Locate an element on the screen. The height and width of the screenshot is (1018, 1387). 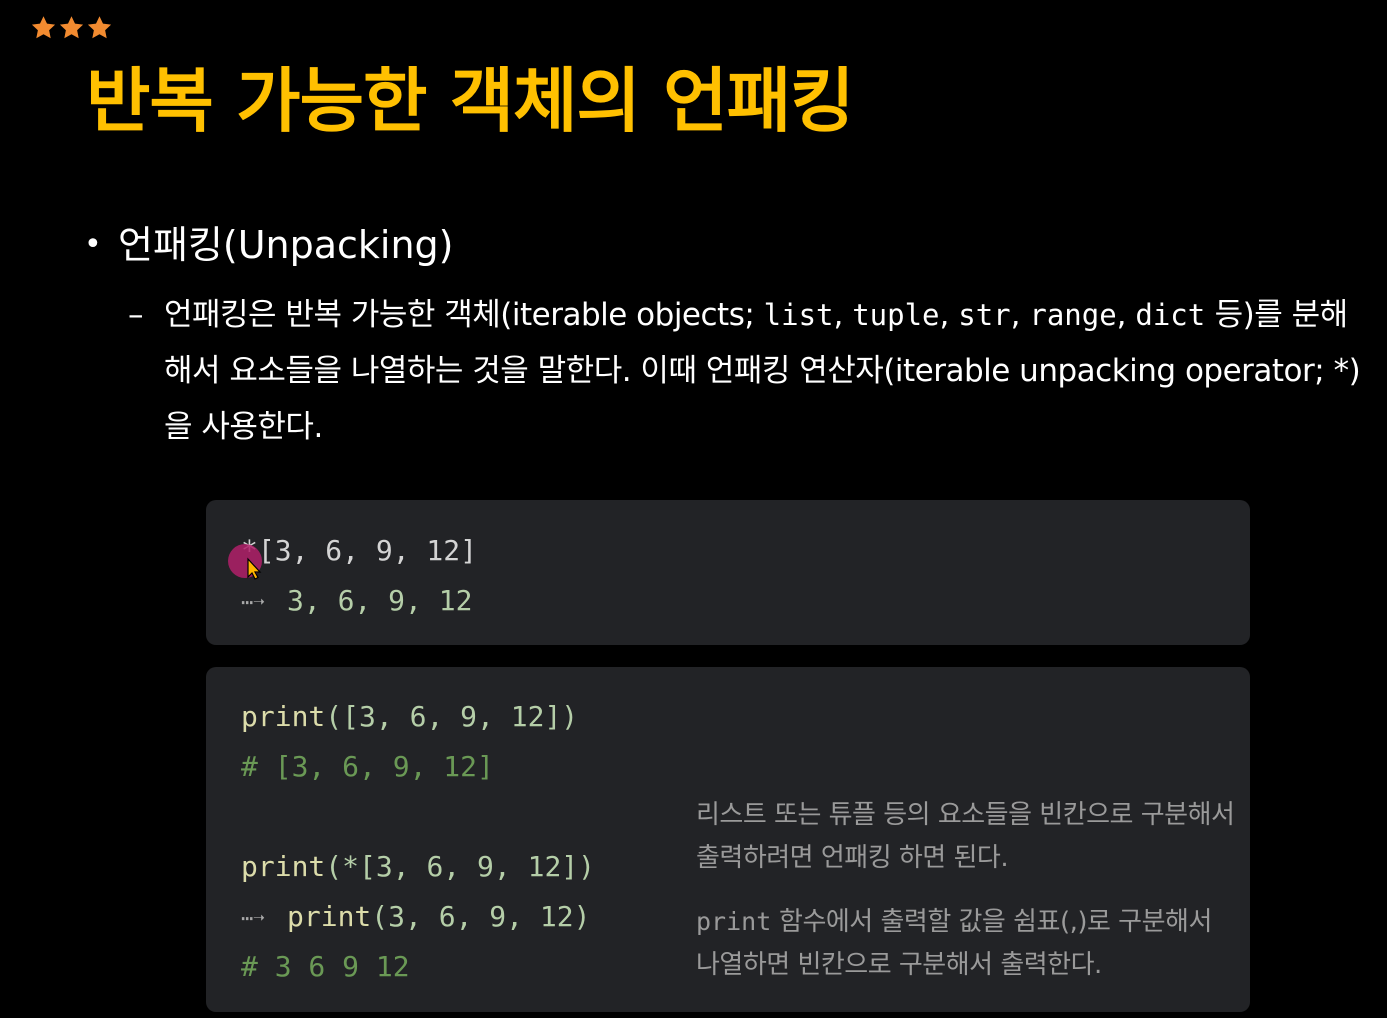
code-comment-output: # 3 6 9 12 is located at coordinates (325, 966).